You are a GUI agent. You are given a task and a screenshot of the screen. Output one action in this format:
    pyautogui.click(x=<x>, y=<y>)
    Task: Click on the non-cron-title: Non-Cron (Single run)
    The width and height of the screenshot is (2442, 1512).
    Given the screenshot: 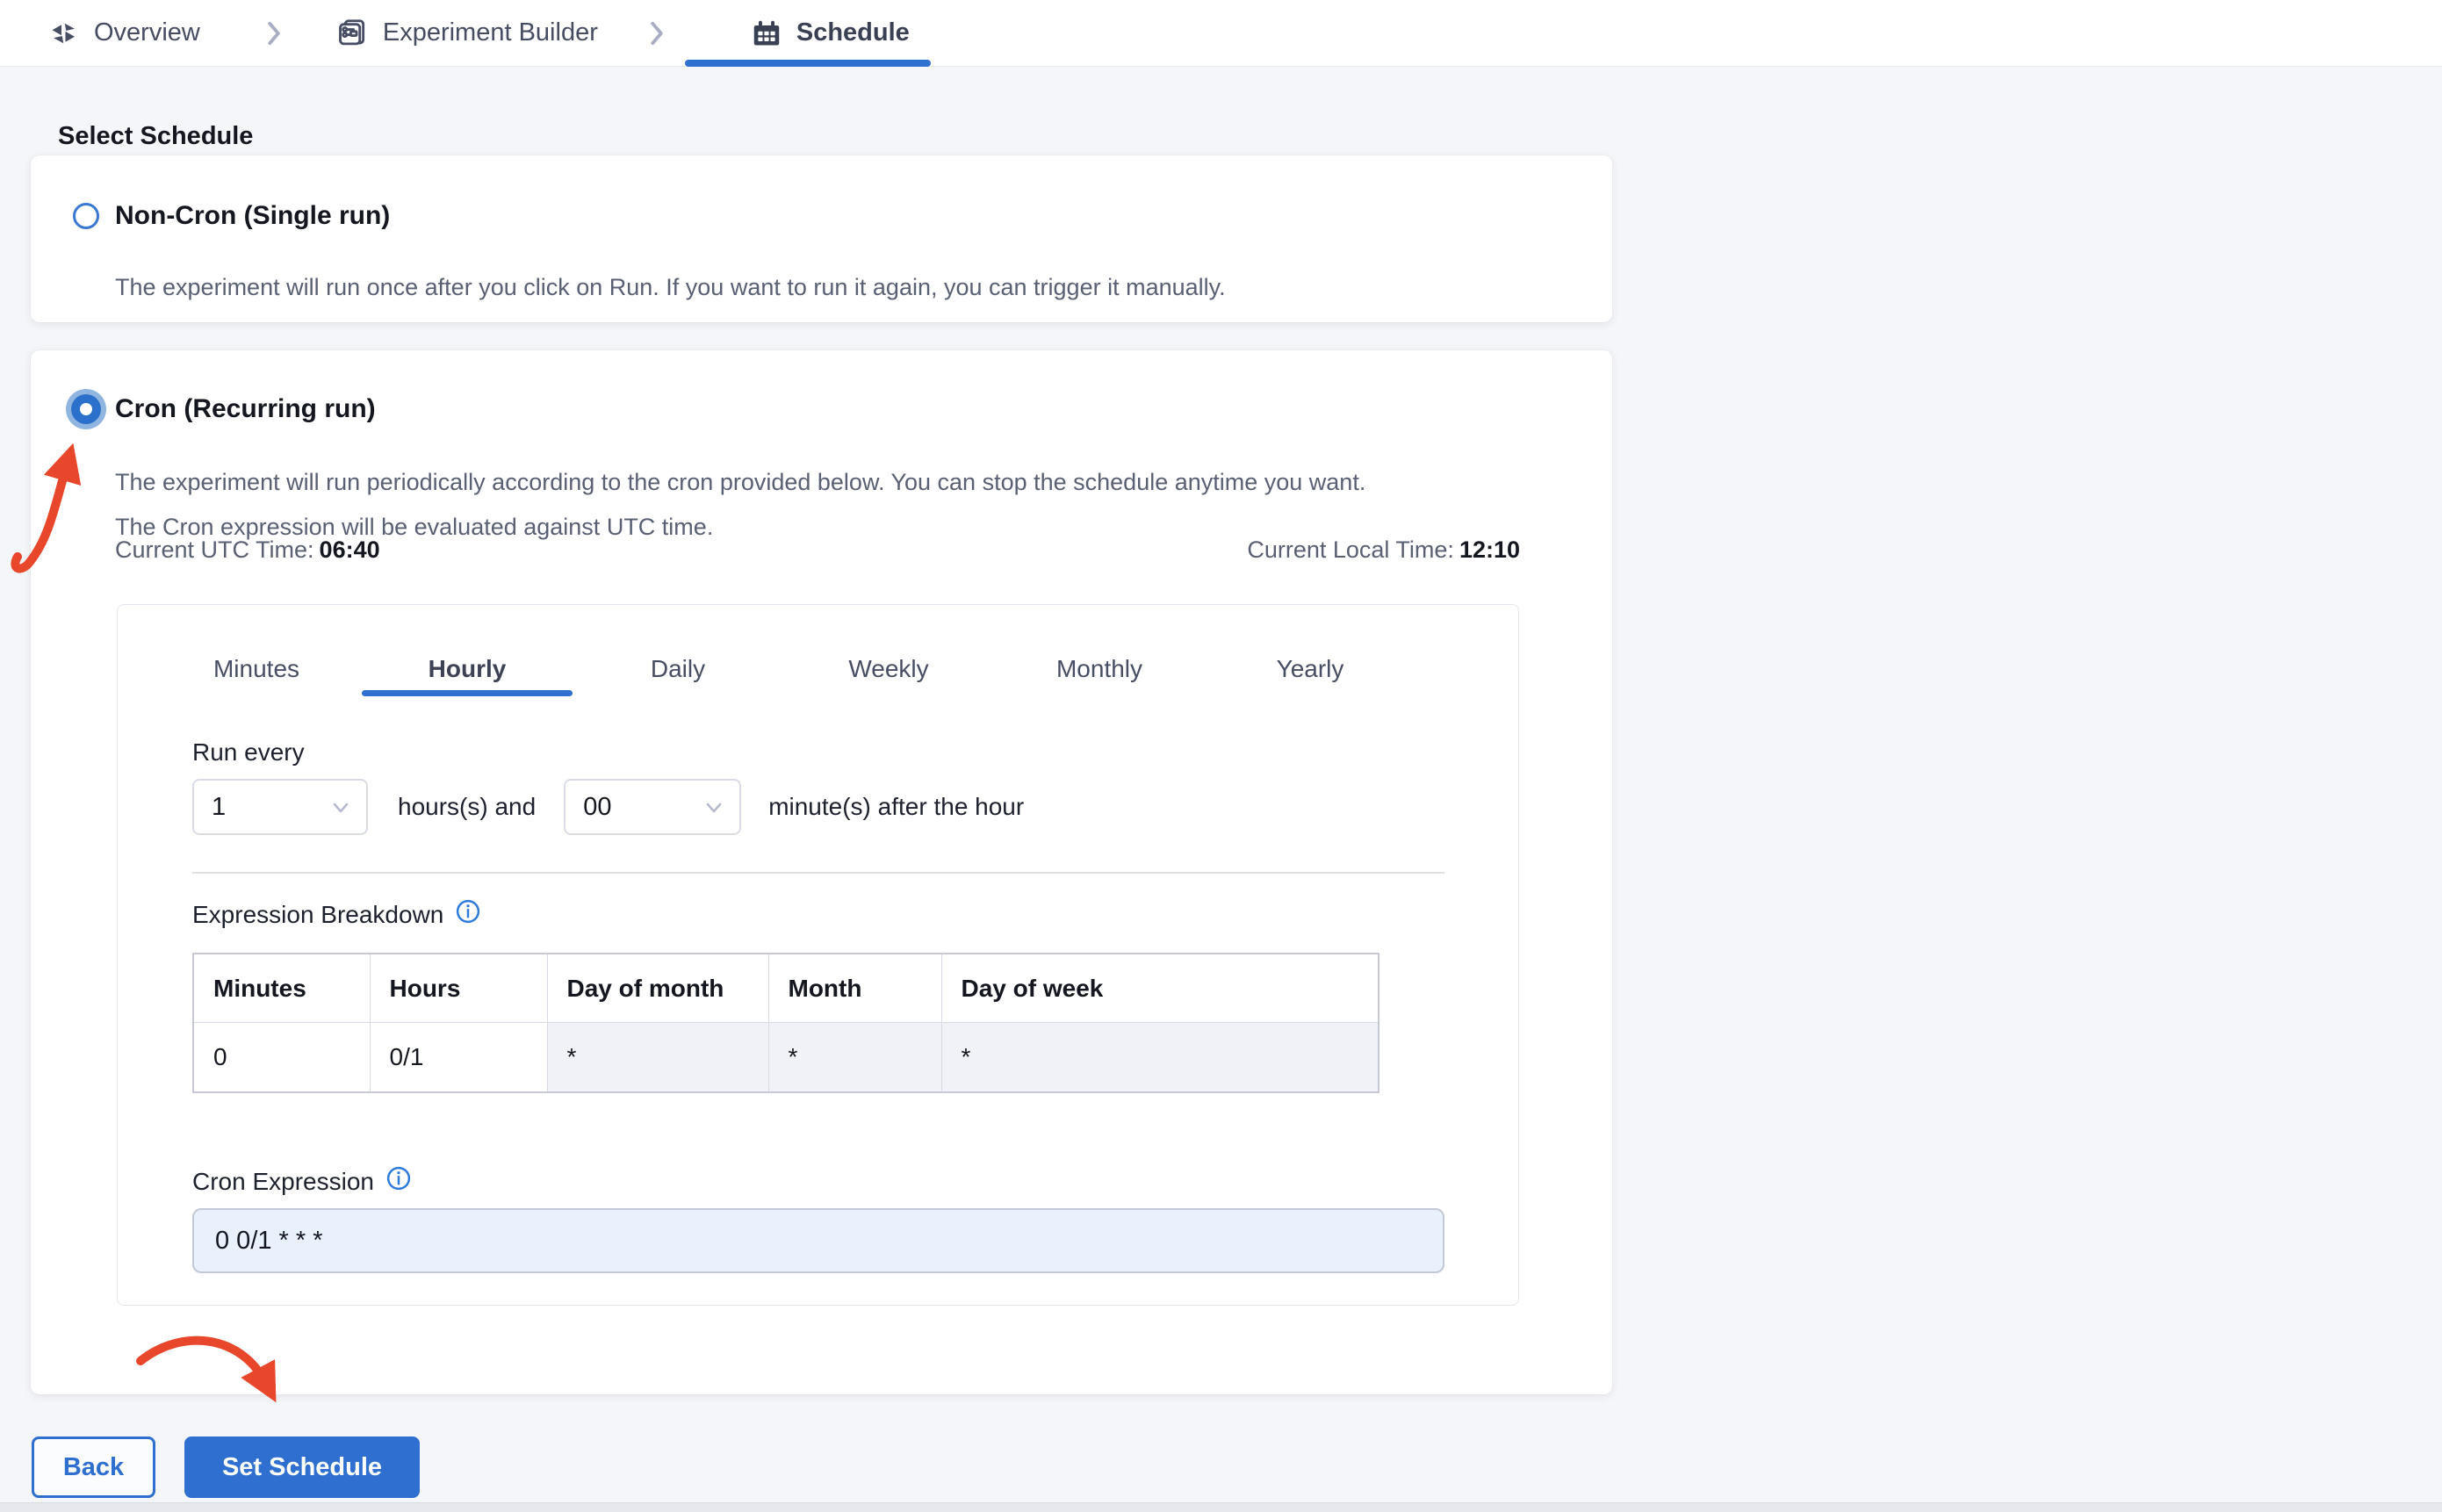 What is the action you would take?
    pyautogui.click(x=253, y=215)
    